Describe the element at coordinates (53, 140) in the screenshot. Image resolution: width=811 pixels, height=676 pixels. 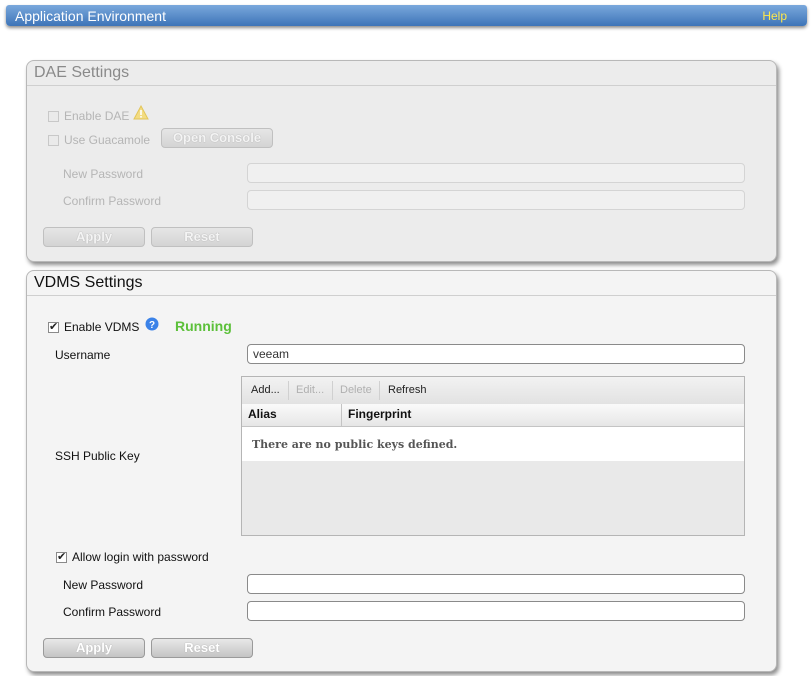
I see `use-guacamole-checkbox` at that location.